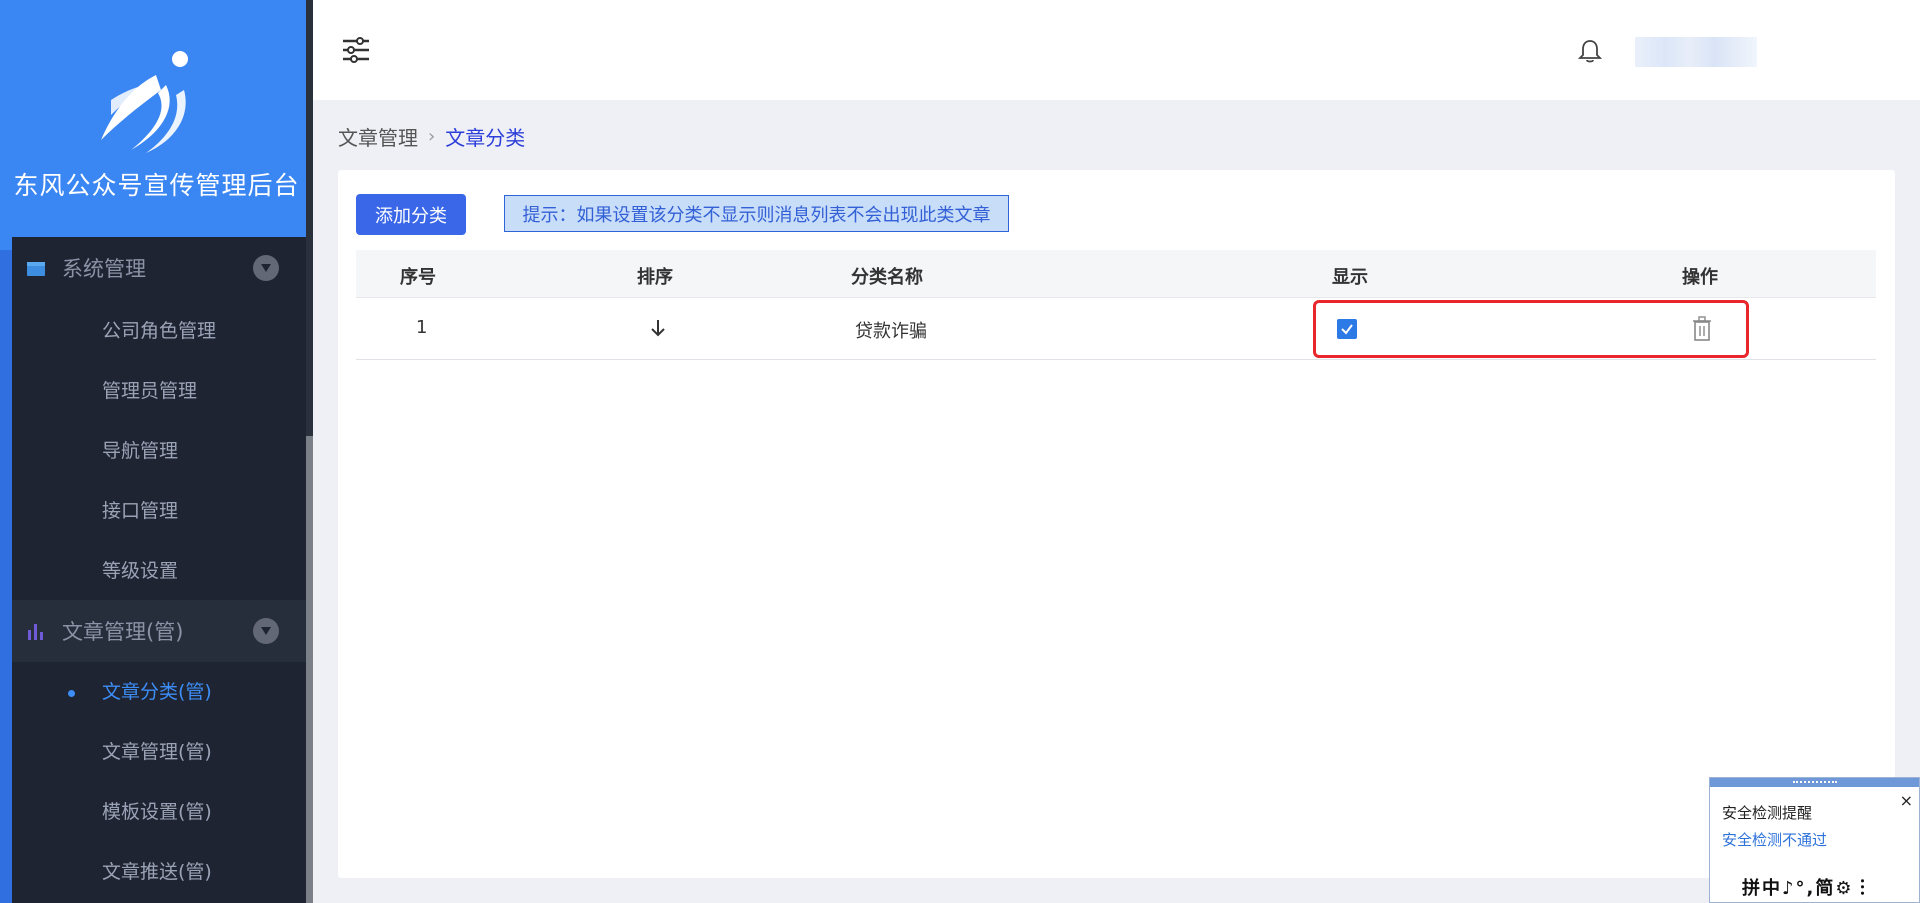 This screenshot has width=1920, height=903. What do you see at coordinates (140, 451) in the screenshot?
I see `sidebar-item-nav: 导航管理` at bounding box center [140, 451].